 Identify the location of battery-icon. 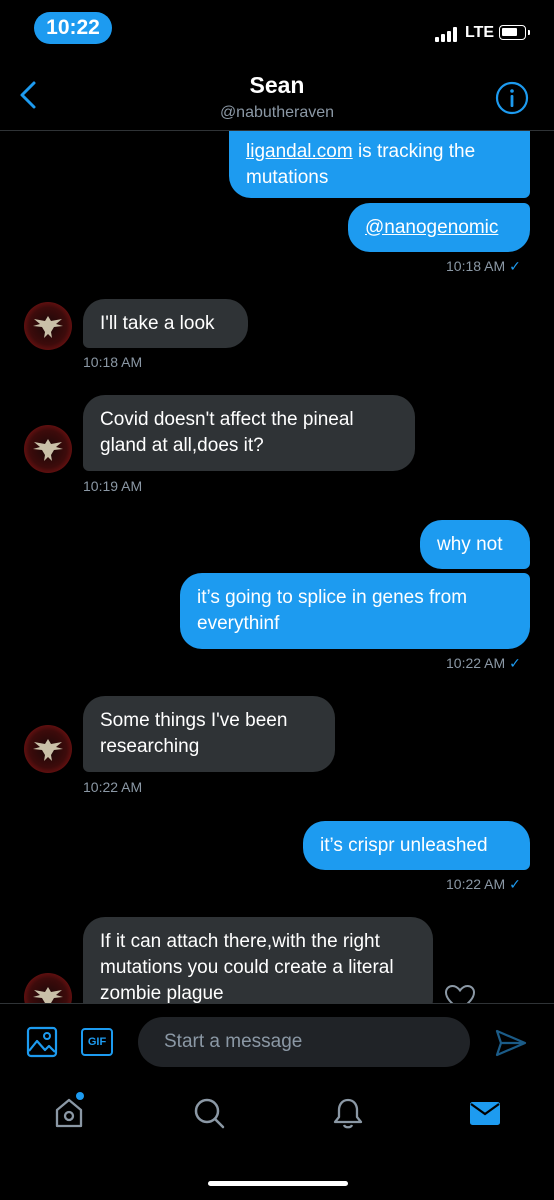
(514, 32).